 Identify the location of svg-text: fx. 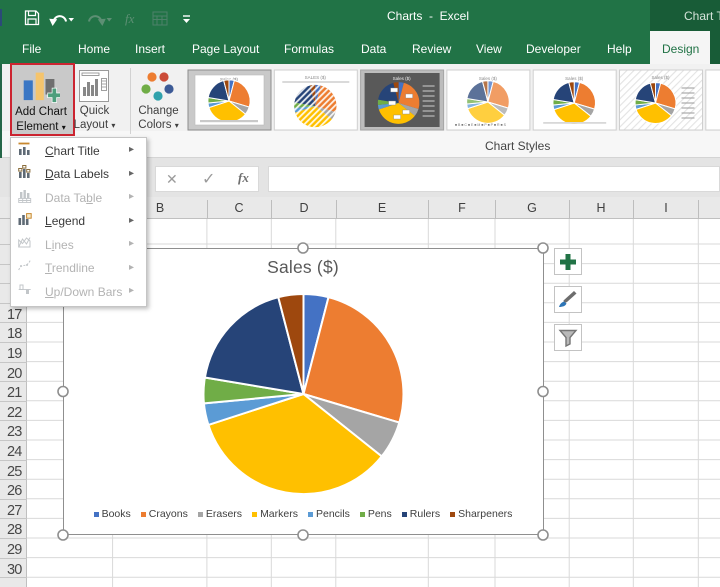
(130, 18).